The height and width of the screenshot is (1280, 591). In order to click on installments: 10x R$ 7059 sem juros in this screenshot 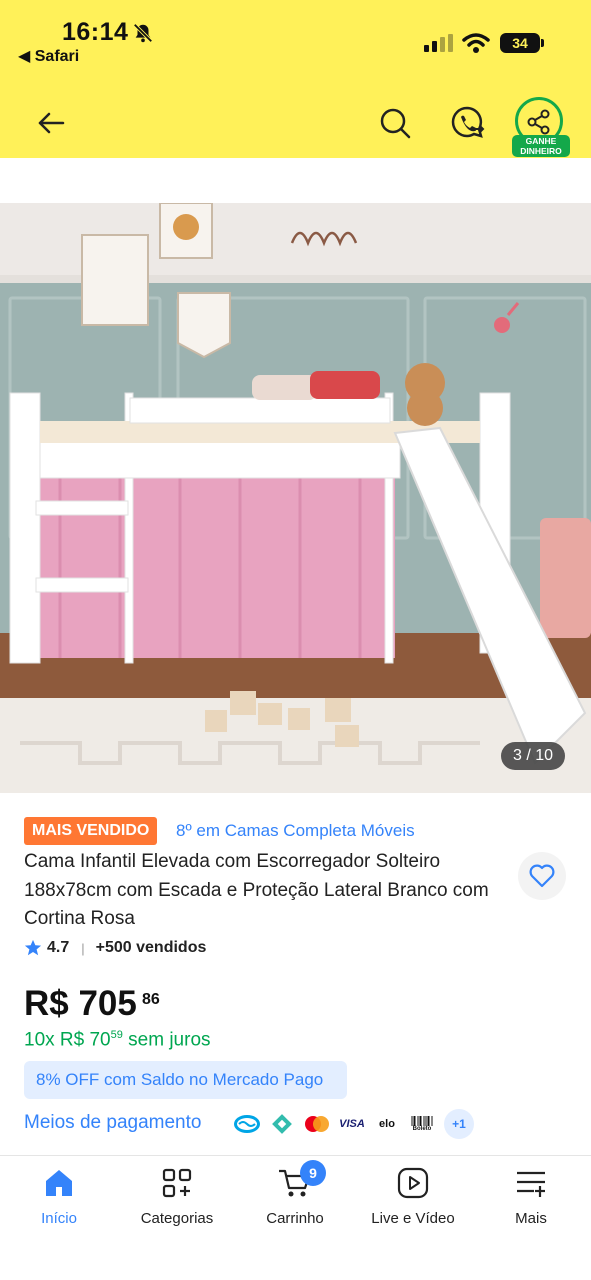, I will do `click(117, 1040)`.